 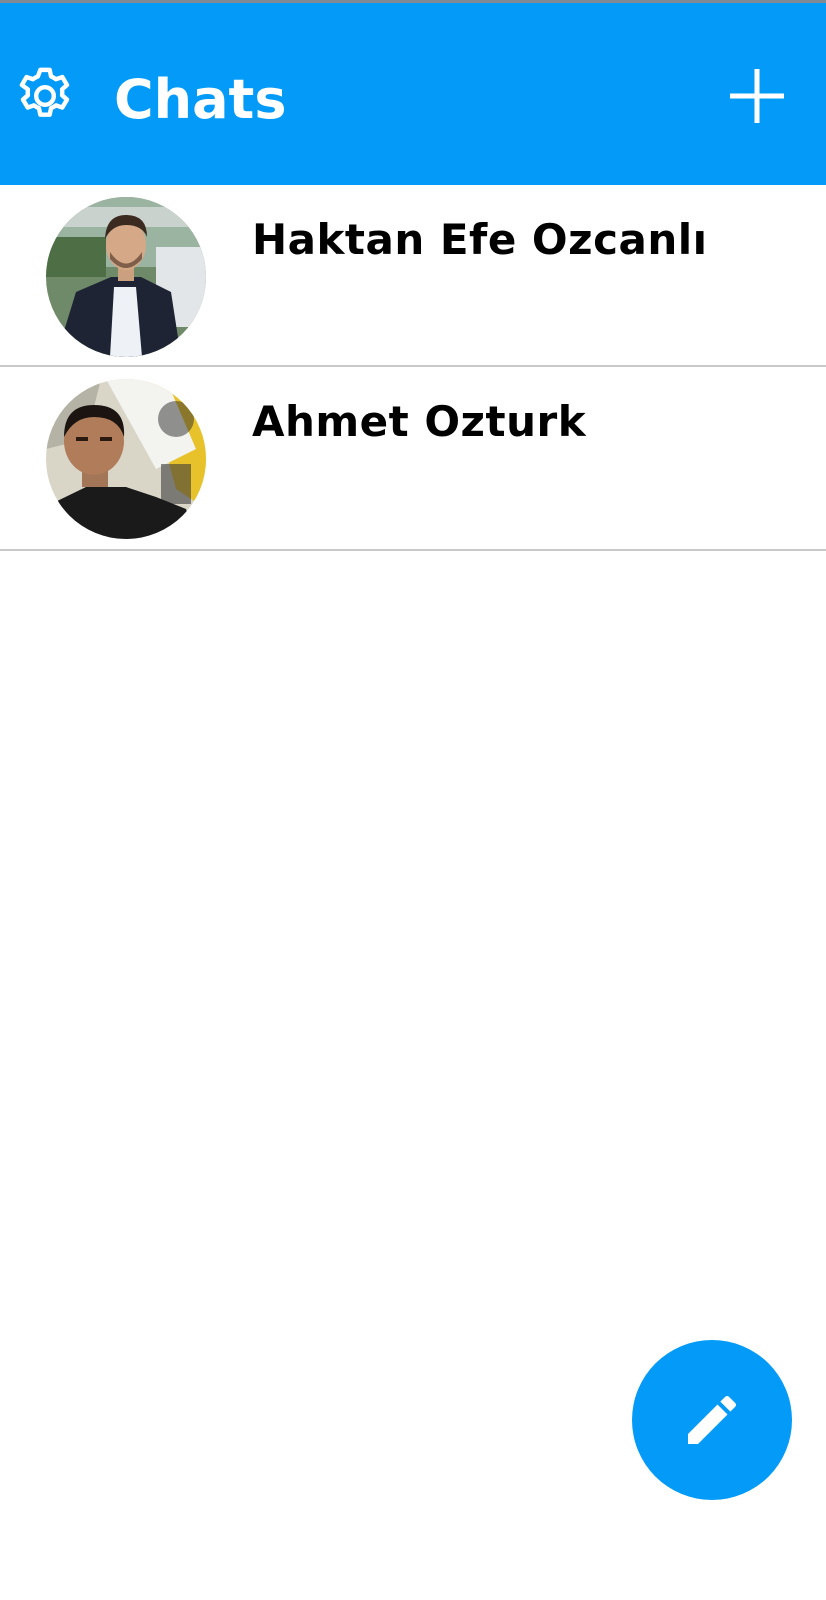 I want to click on contact-name: Haktan Efe Ozcanlı, so click(x=480, y=239).